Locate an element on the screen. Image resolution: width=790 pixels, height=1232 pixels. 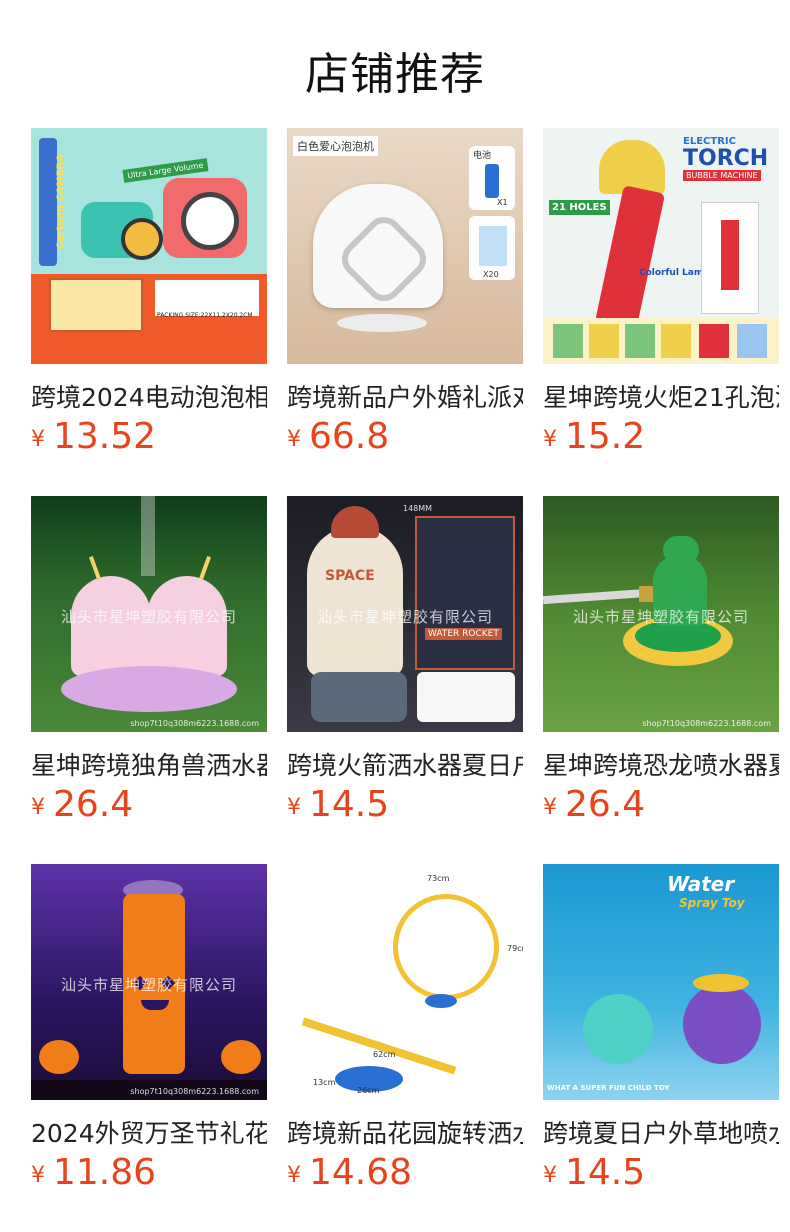
product-price: ¥13.52 is located at coordinates (93, 436).